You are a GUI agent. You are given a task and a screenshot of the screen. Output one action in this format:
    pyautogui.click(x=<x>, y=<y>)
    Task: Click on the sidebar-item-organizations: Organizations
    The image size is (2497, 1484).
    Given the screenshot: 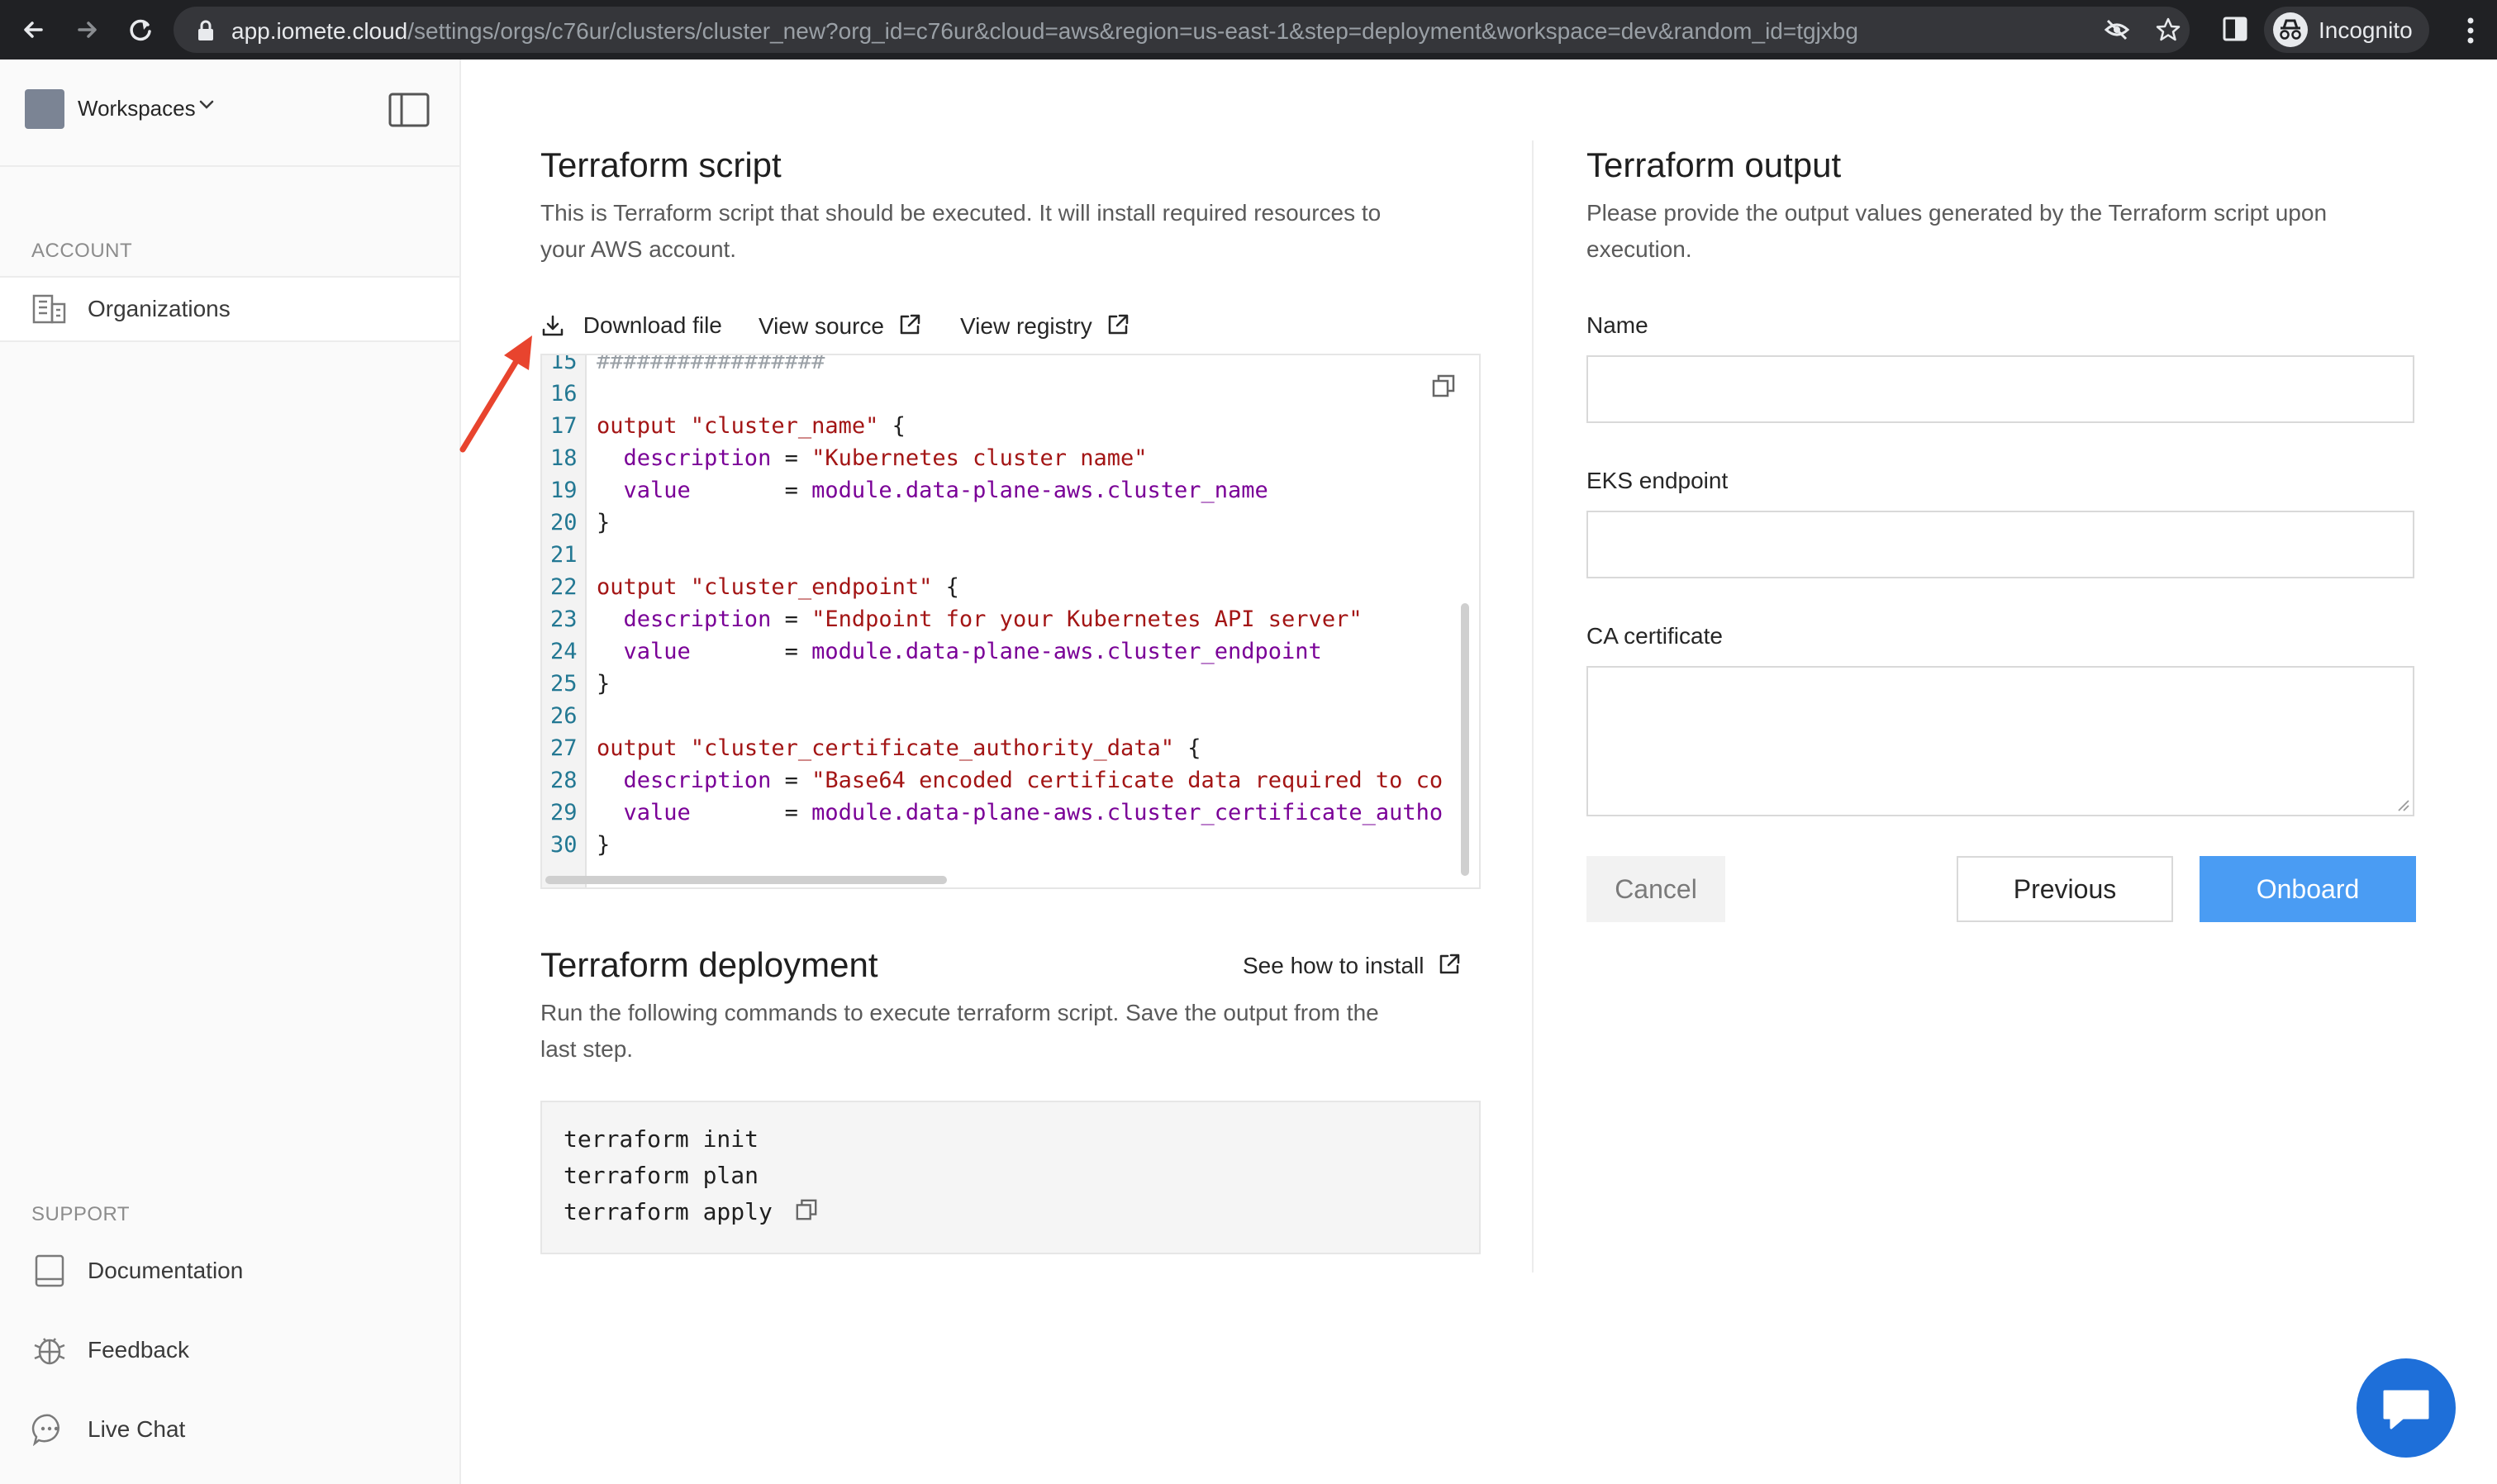 What is the action you would take?
    pyautogui.click(x=230, y=309)
    